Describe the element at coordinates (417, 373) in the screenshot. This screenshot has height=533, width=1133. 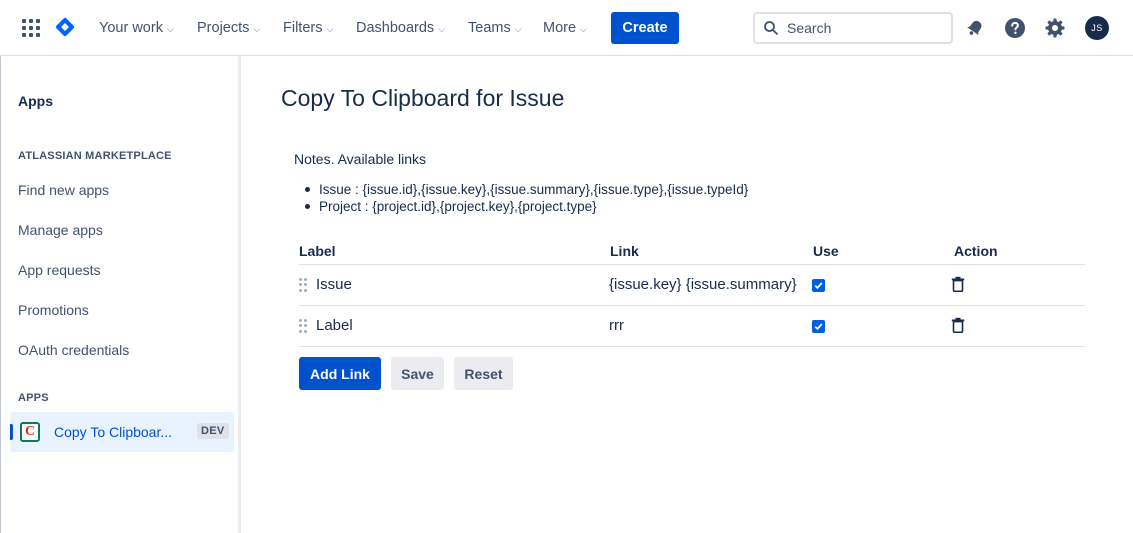
I see `save-button: Save` at that location.